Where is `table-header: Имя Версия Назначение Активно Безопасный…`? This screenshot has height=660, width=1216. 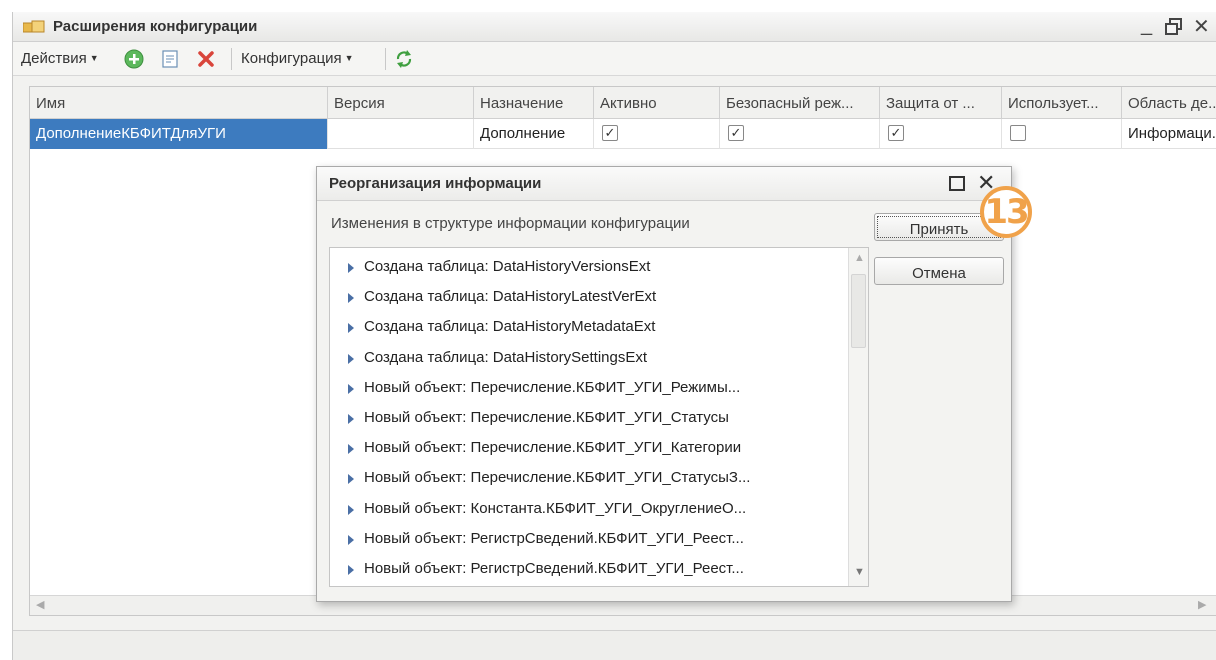
table-header: Имя Версия Назначение Активно Безопасный… is located at coordinates (623, 103).